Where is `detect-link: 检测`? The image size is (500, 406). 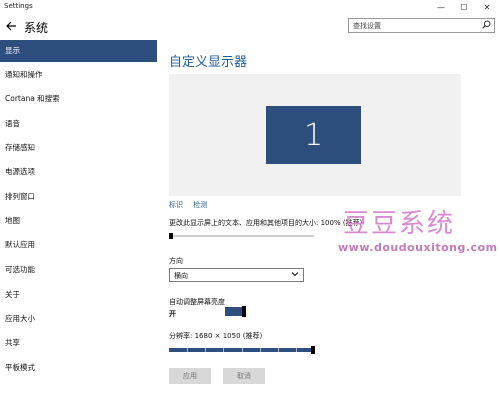
detect-link: 检测 is located at coordinates (200, 205).